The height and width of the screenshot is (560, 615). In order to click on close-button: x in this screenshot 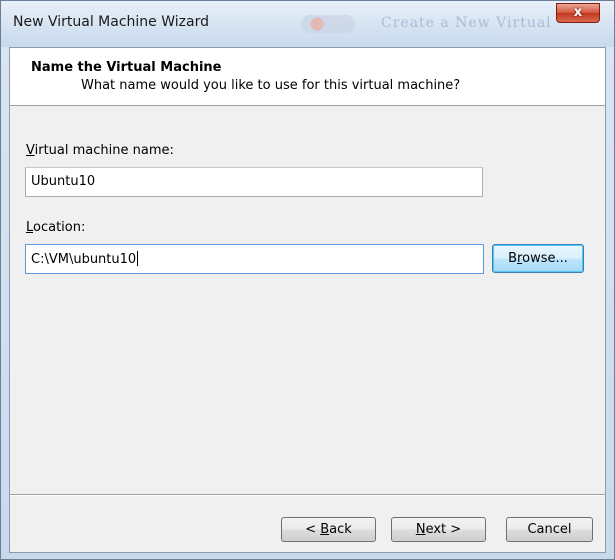, I will do `click(578, 13)`.